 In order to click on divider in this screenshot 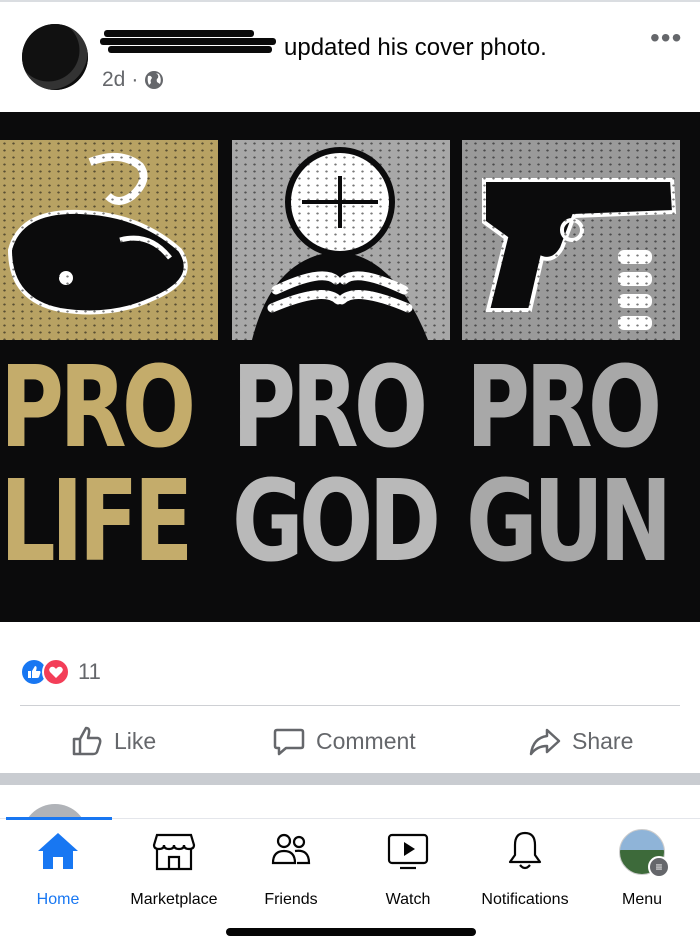, I will do `click(350, 705)`.